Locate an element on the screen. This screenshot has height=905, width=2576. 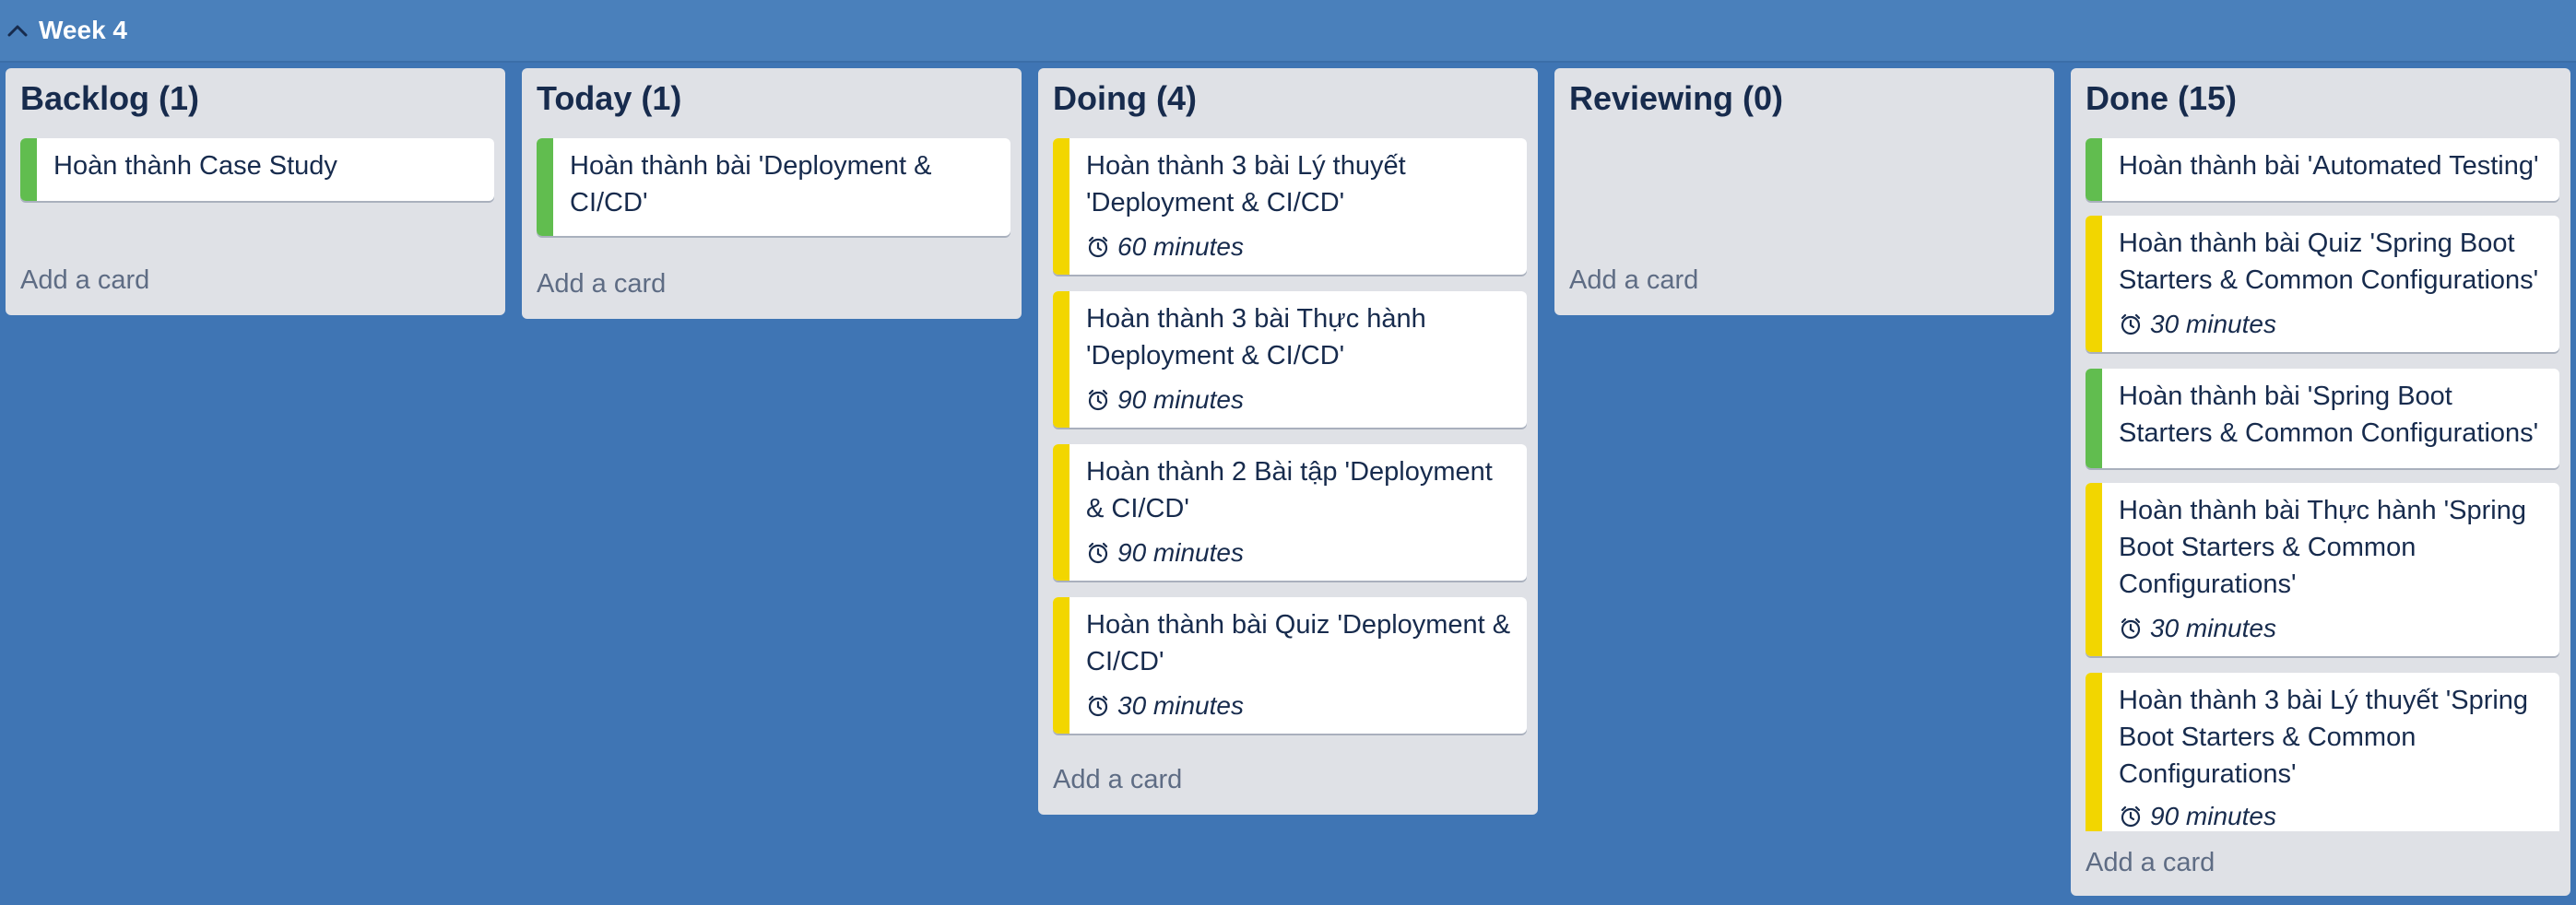
card: Hoàn thành bài 'Automated Testing' is located at coordinates (2322, 169).